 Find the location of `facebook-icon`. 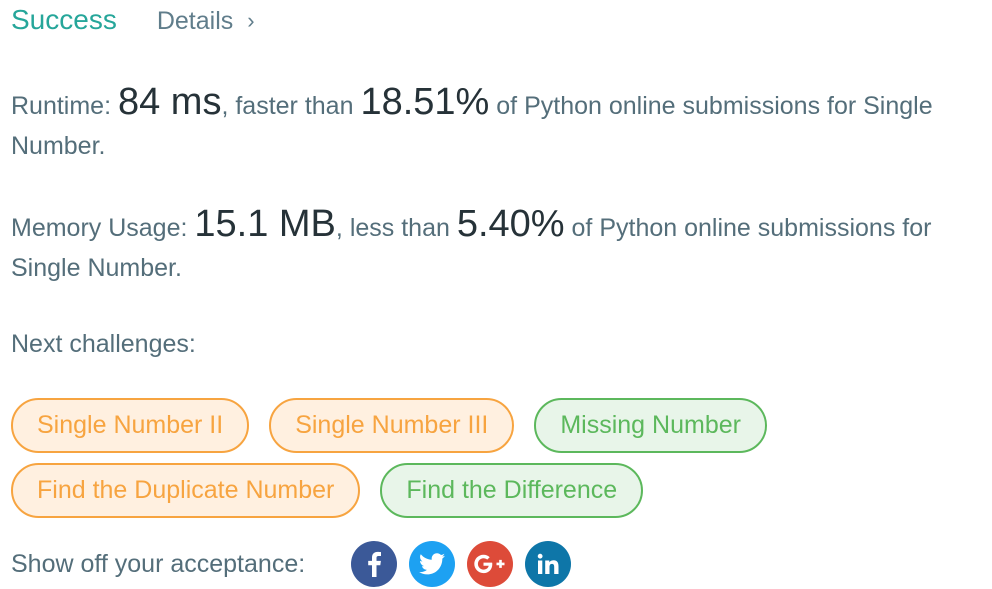

facebook-icon is located at coordinates (374, 564).